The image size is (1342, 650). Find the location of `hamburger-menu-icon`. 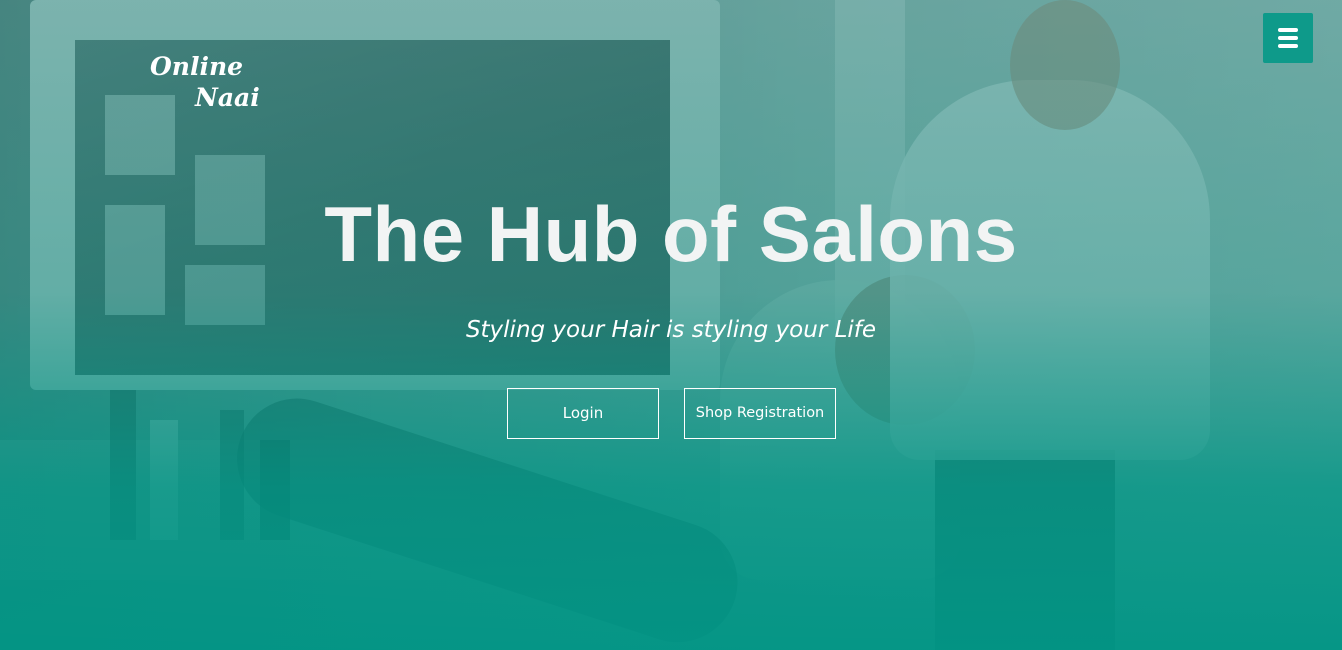

hamburger-menu-icon is located at coordinates (1288, 38).